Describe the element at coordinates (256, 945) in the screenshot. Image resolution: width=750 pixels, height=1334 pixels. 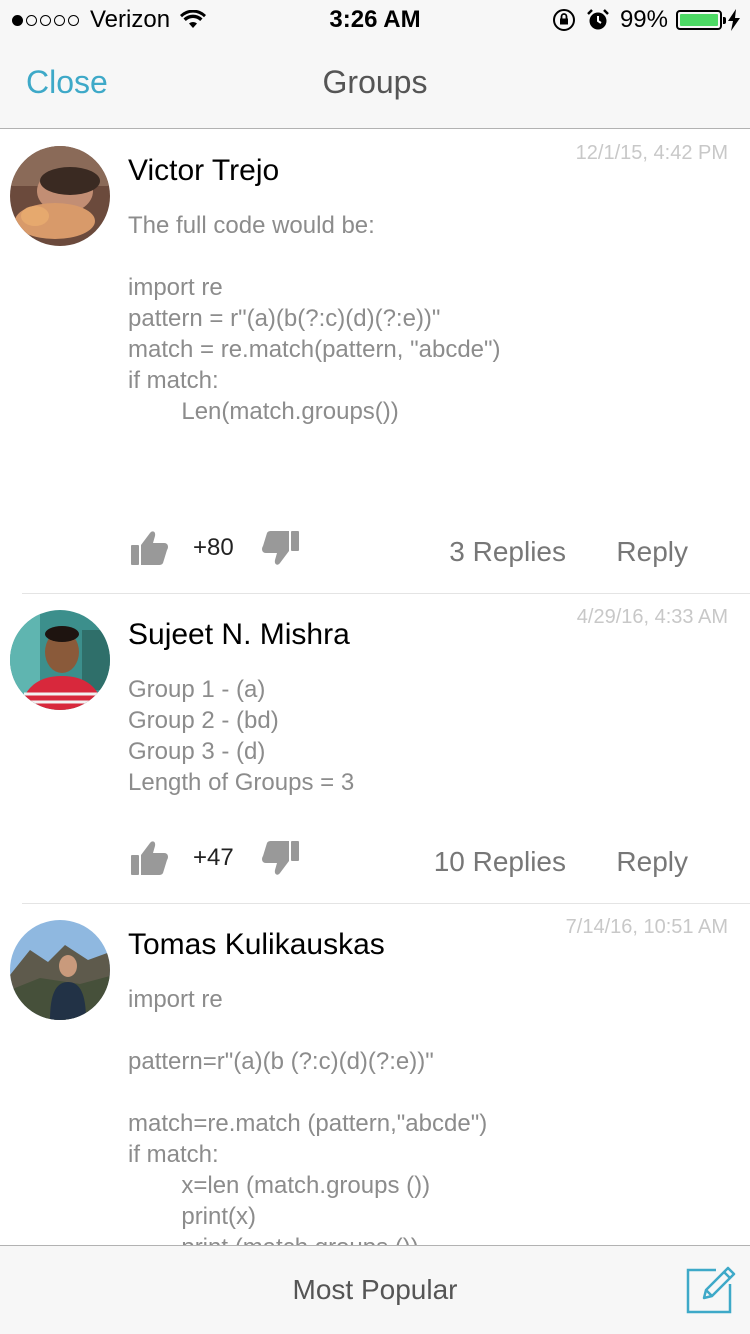
I see `comment-author: Tomas Kulikauskas` at that location.